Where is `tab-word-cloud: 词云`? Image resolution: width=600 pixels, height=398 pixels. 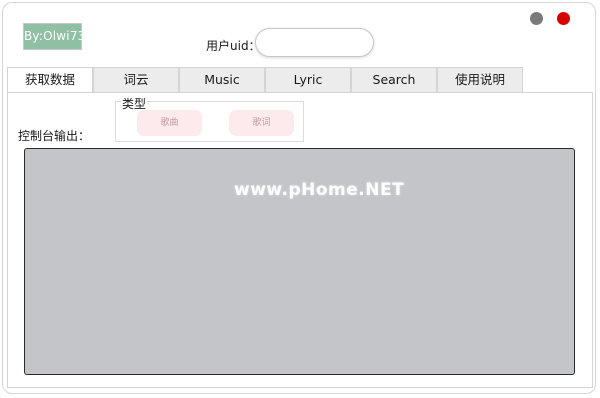
tab-word-cloud: 词云 is located at coordinates (136, 80).